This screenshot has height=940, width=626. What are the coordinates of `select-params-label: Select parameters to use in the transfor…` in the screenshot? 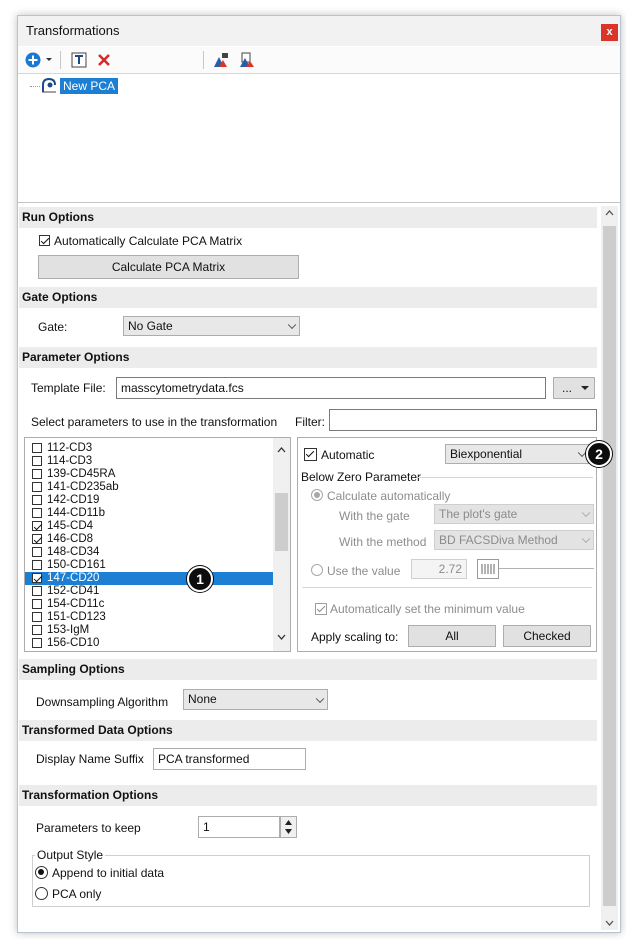 It's located at (154, 422).